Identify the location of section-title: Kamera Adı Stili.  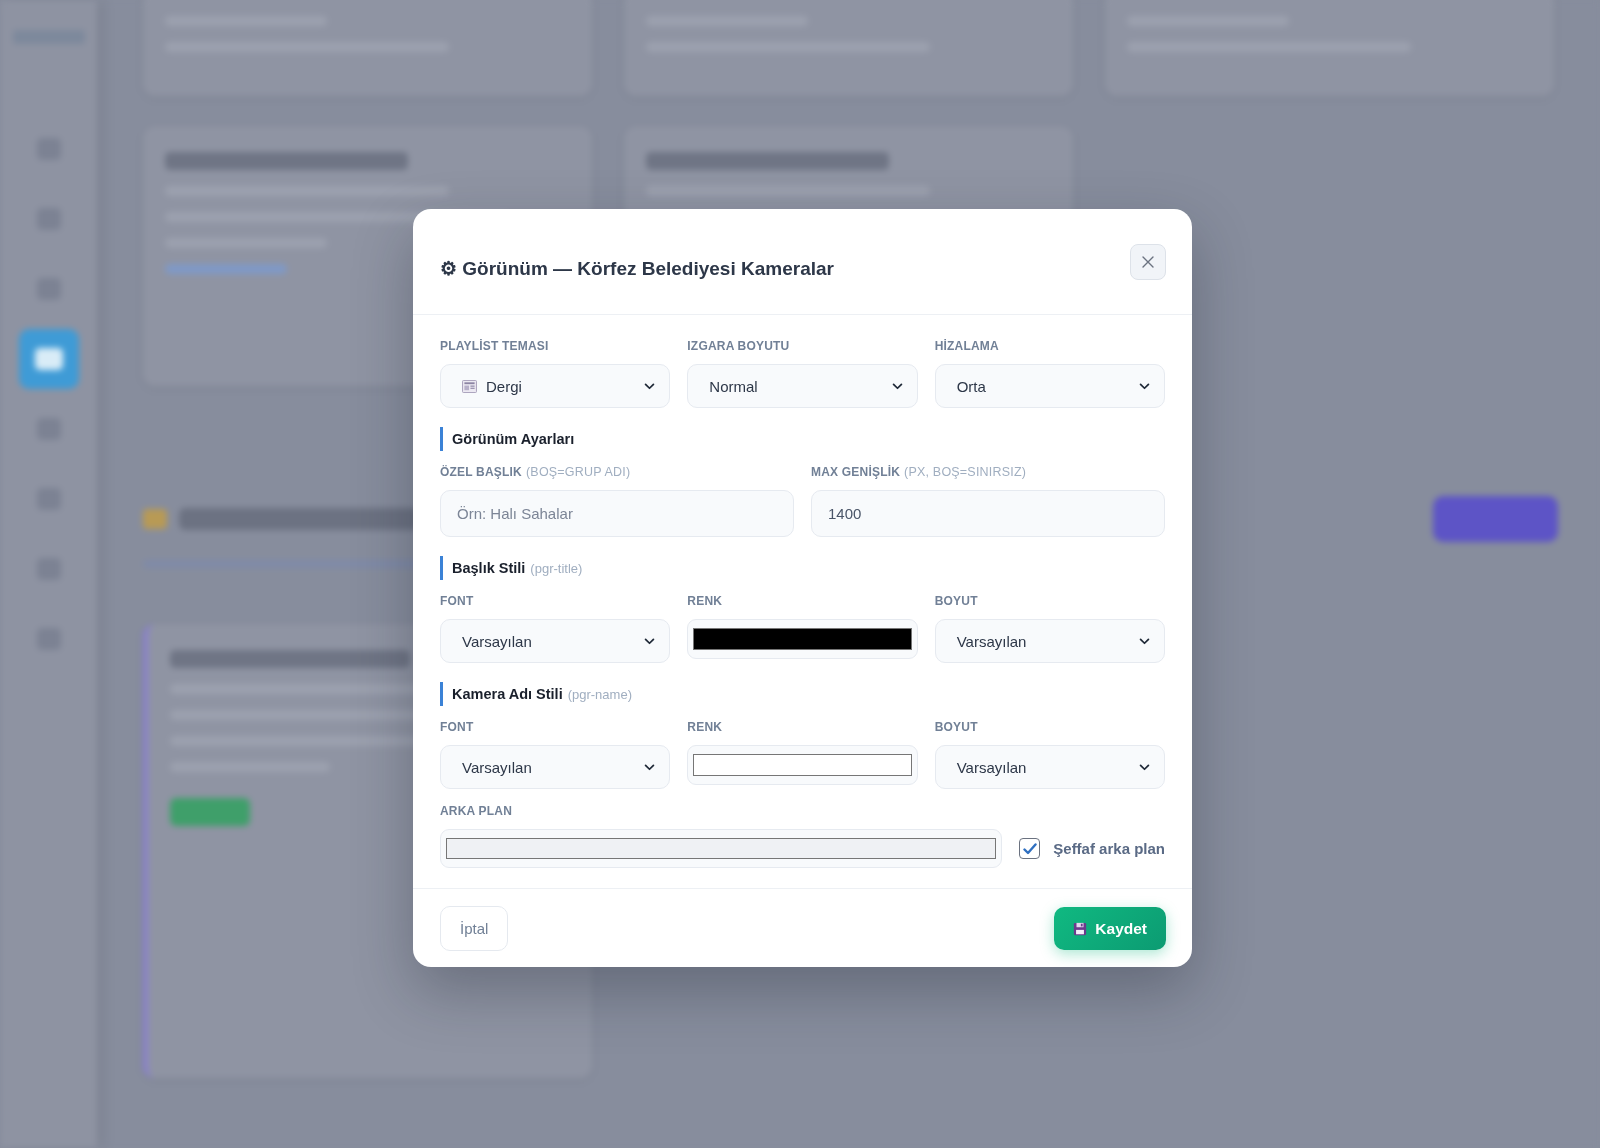
(507, 694).